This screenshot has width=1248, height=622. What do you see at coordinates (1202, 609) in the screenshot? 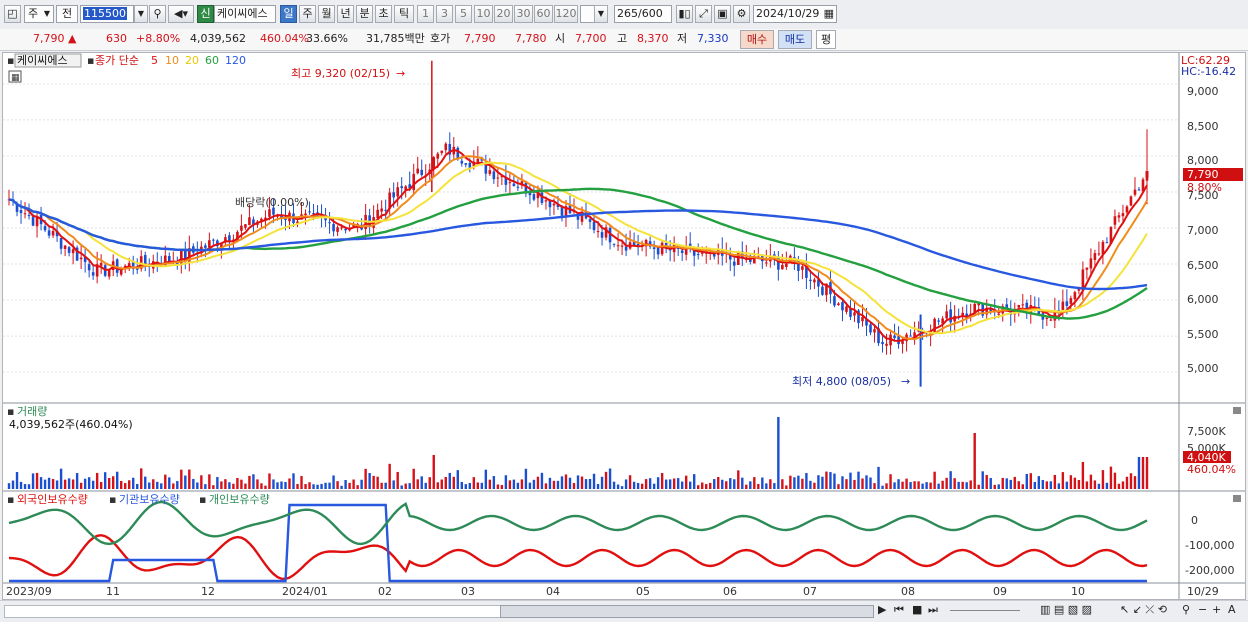
I see `minus-icon: −` at bounding box center [1202, 609].